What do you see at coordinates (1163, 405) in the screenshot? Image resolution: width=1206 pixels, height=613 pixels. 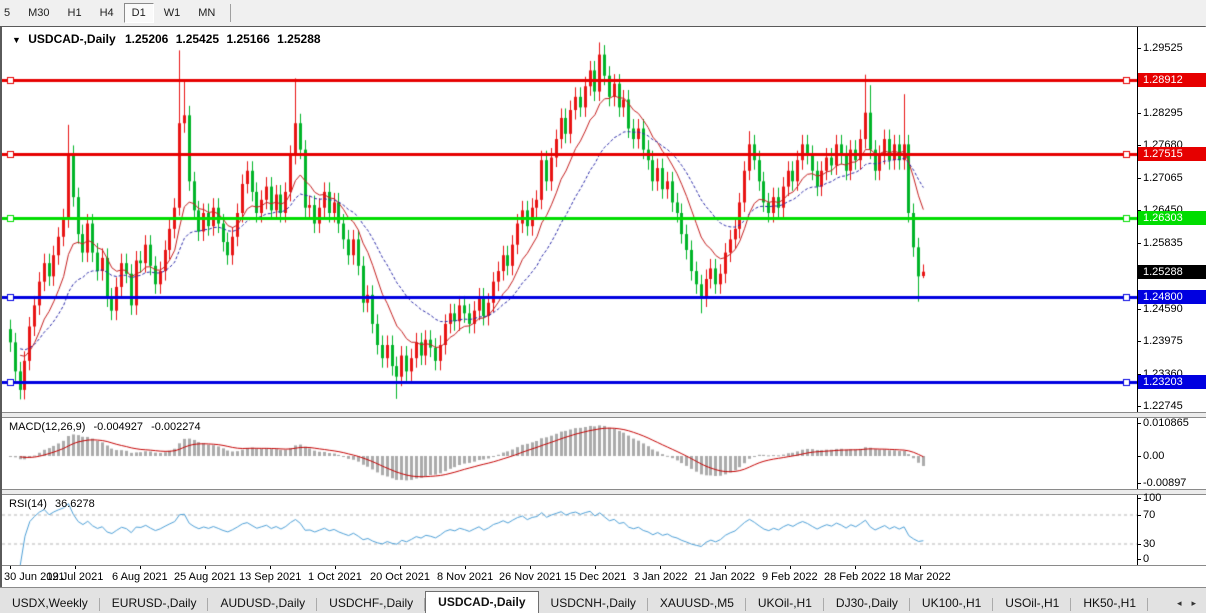 I see `price-tick-label: 1.22745` at bounding box center [1163, 405].